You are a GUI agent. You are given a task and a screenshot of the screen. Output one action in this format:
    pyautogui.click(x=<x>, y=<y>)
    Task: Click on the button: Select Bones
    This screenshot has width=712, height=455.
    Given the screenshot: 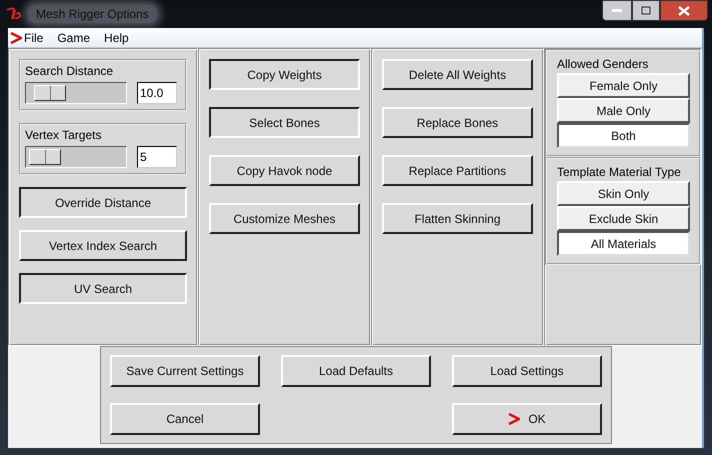 What is the action you would take?
    pyautogui.click(x=284, y=122)
    